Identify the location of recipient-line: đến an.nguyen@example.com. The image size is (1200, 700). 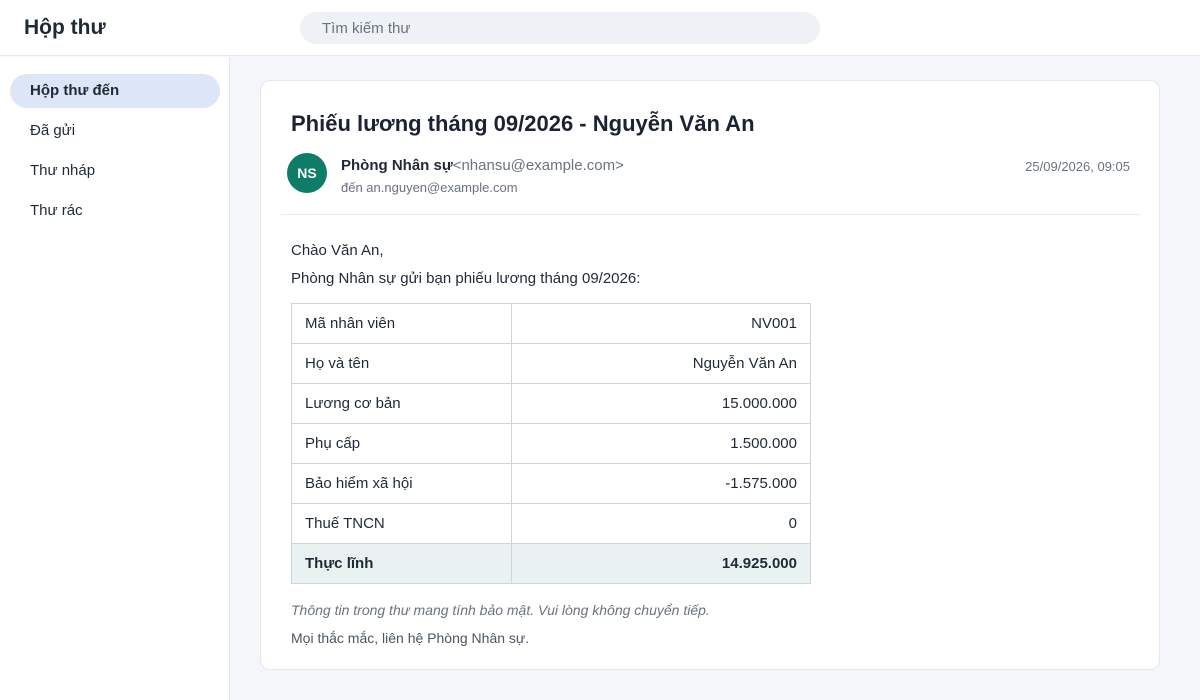
(429, 187).